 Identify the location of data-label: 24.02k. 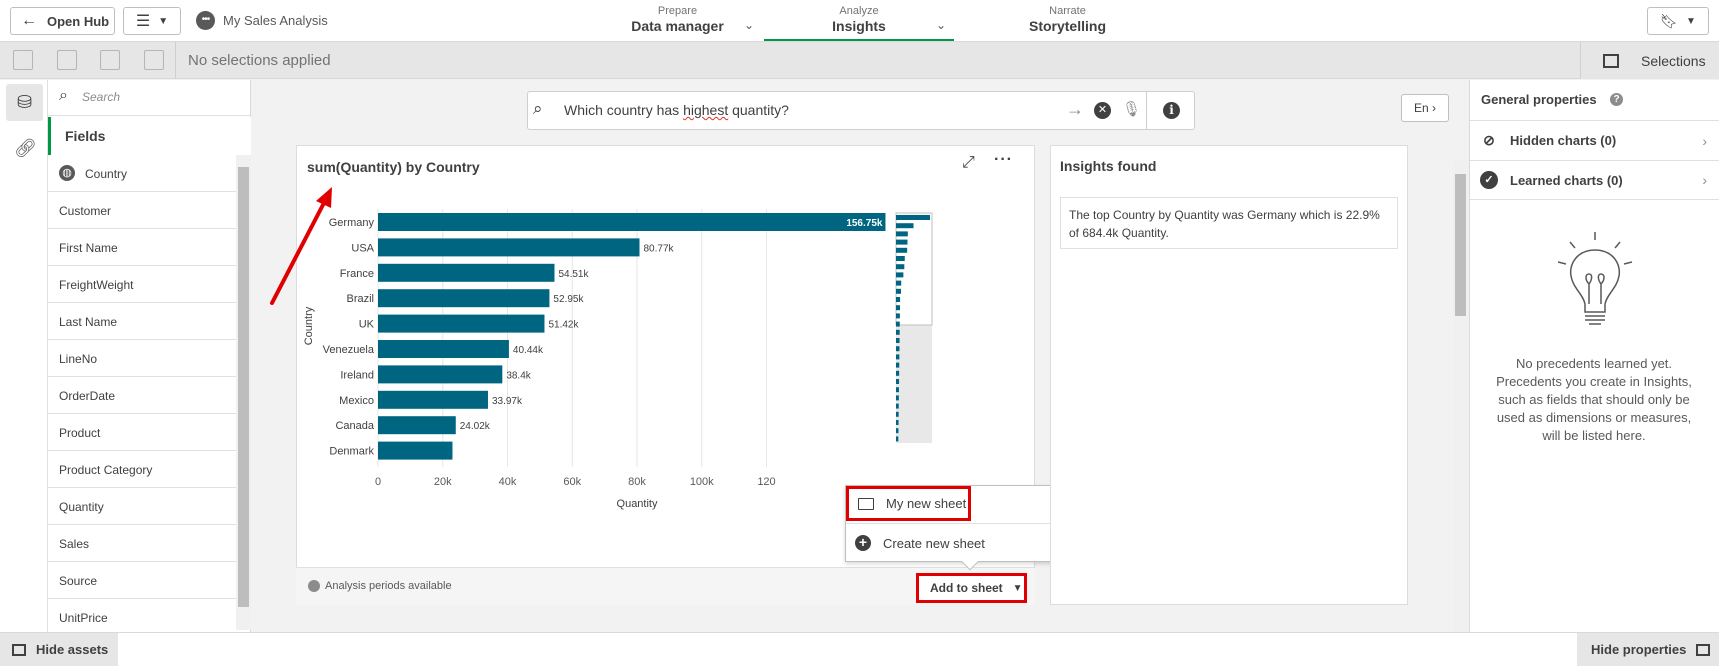
(475, 426).